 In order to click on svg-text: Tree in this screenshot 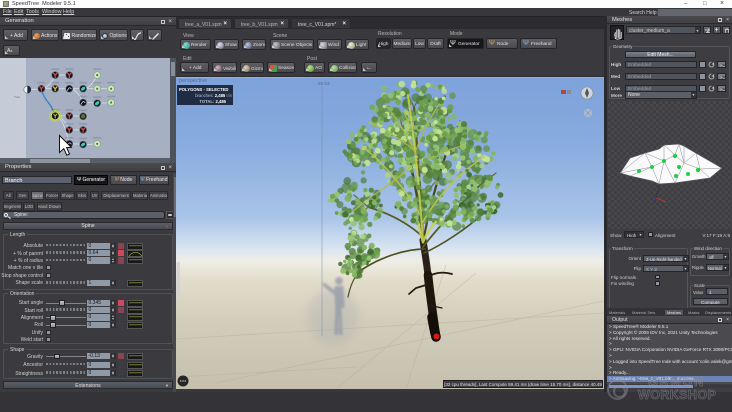, I will do `click(17, 97)`.